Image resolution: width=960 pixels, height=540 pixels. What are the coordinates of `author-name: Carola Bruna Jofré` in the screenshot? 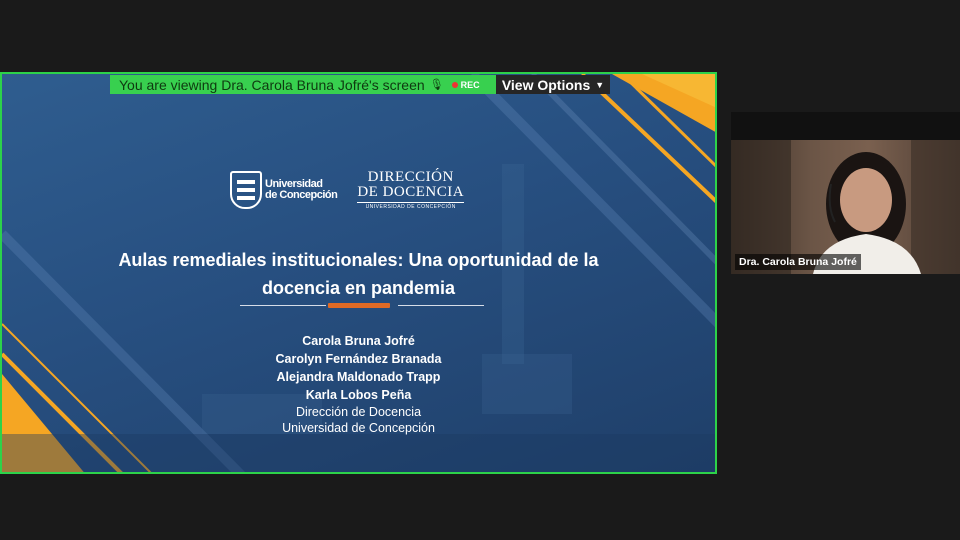 It's located at (358, 341).